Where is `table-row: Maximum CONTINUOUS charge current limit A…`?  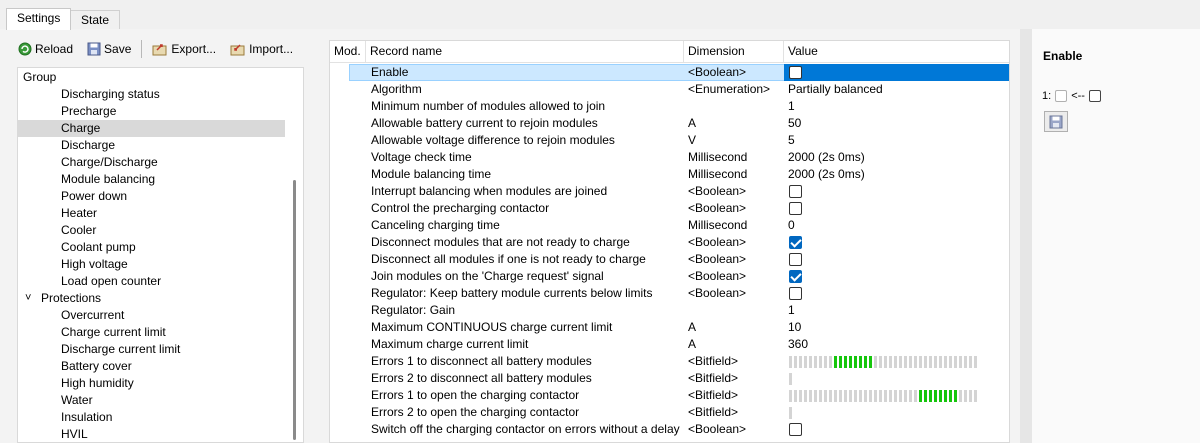
table-row: Maximum CONTINUOUS charge current limit A… is located at coordinates (669, 327).